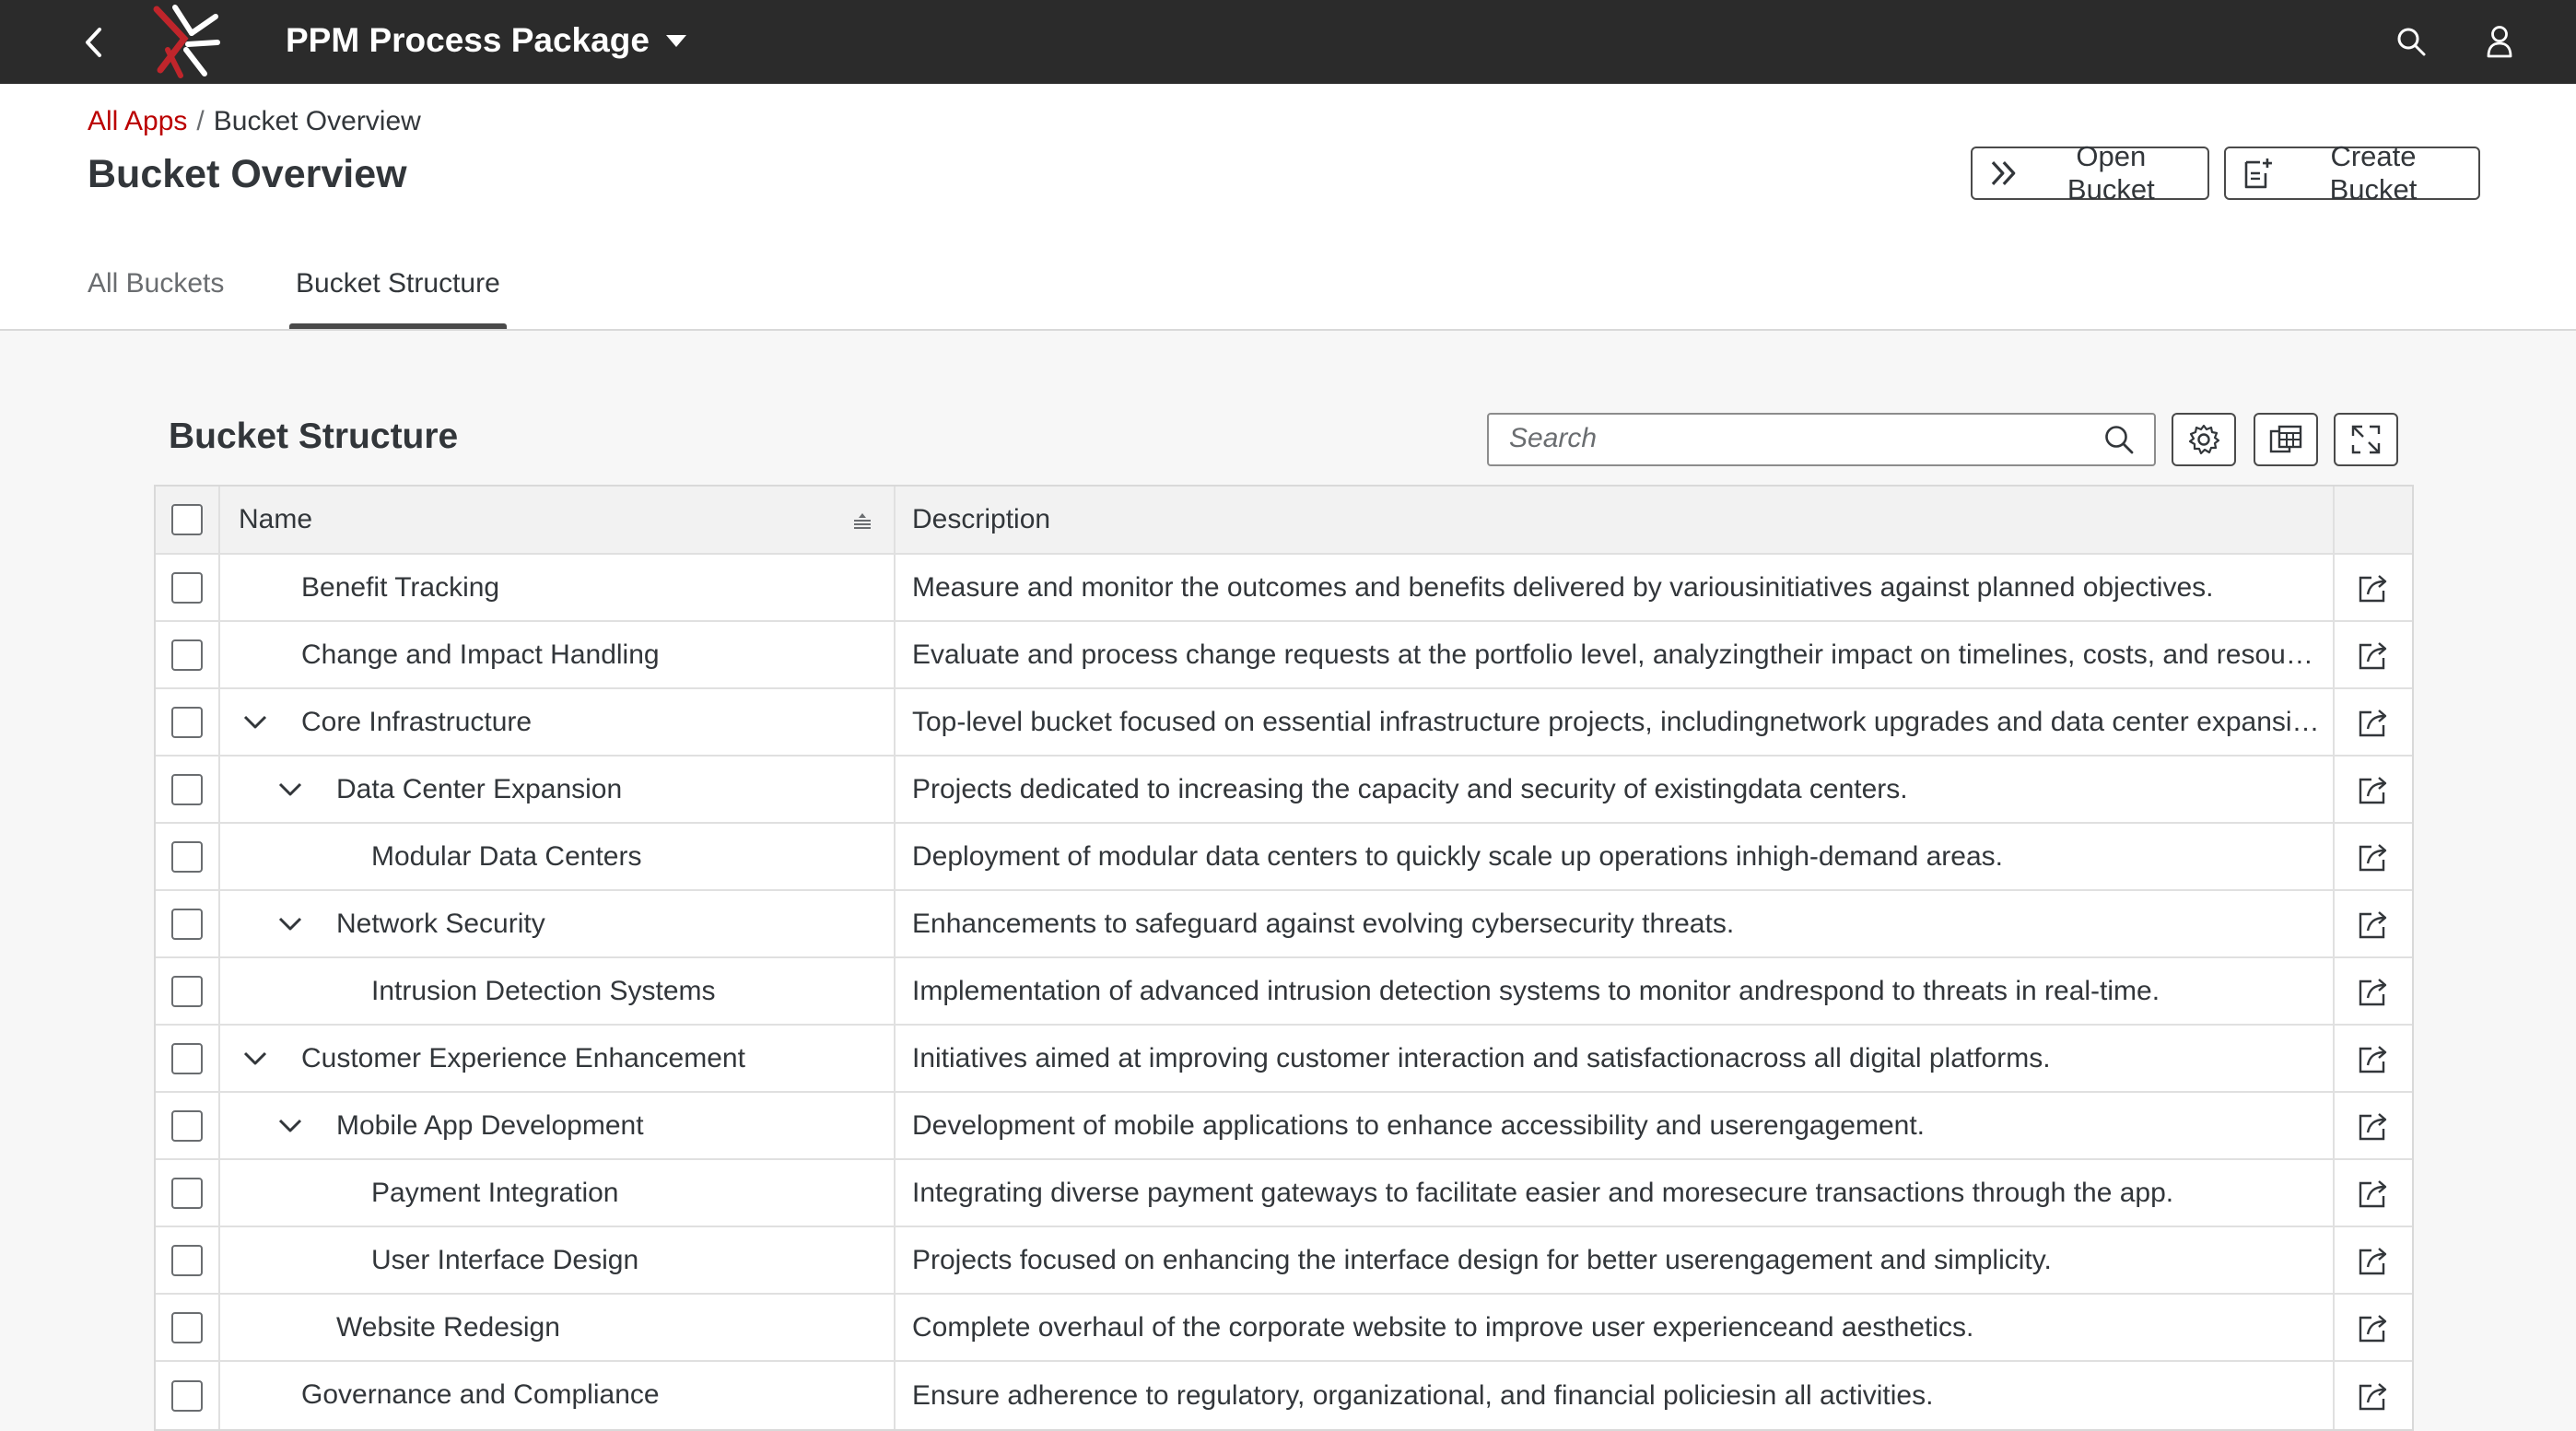 This screenshot has width=2576, height=1431. What do you see at coordinates (398, 326) in the screenshot?
I see `tab-selected-indicator` at bounding box center [398, 326].